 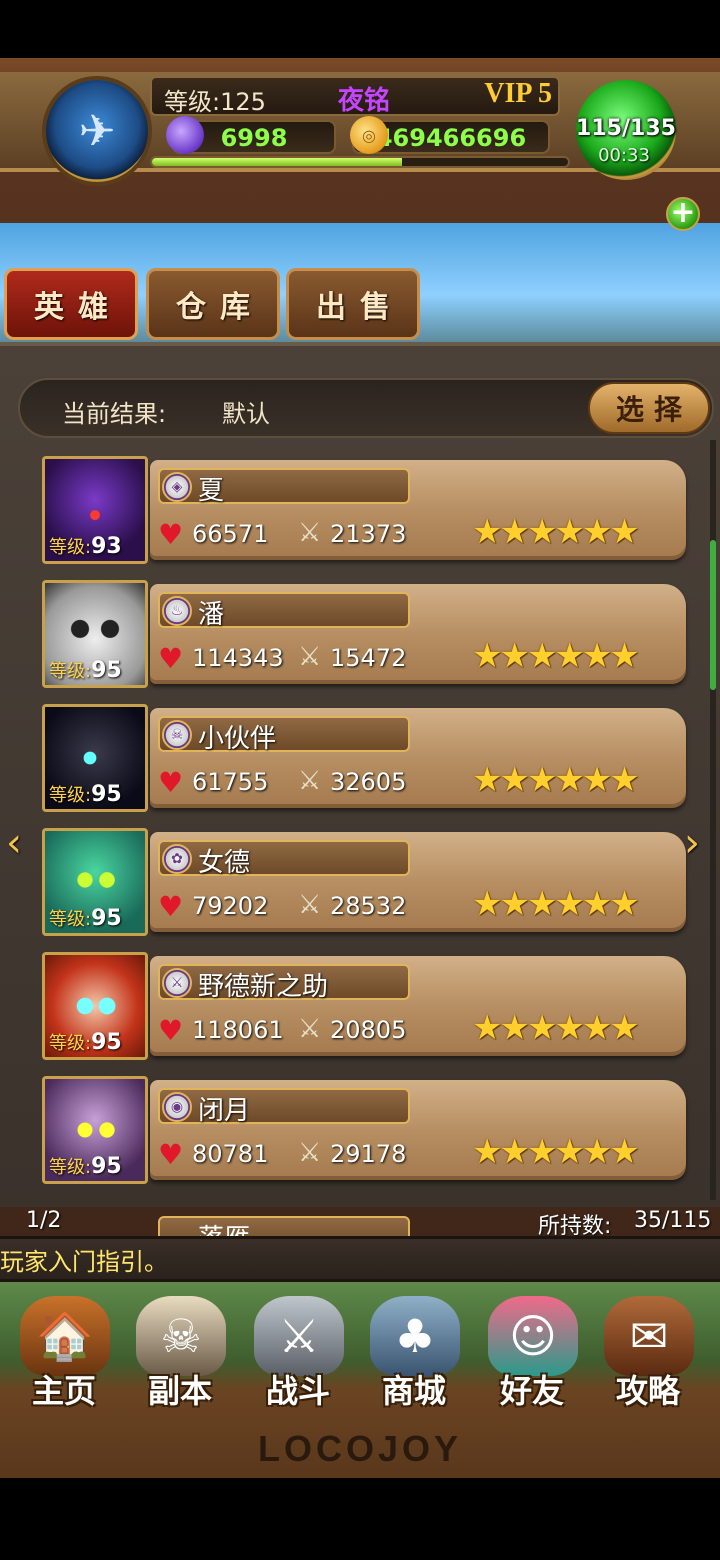 I want to click on hero-name-box, so click(x=284, y=486).